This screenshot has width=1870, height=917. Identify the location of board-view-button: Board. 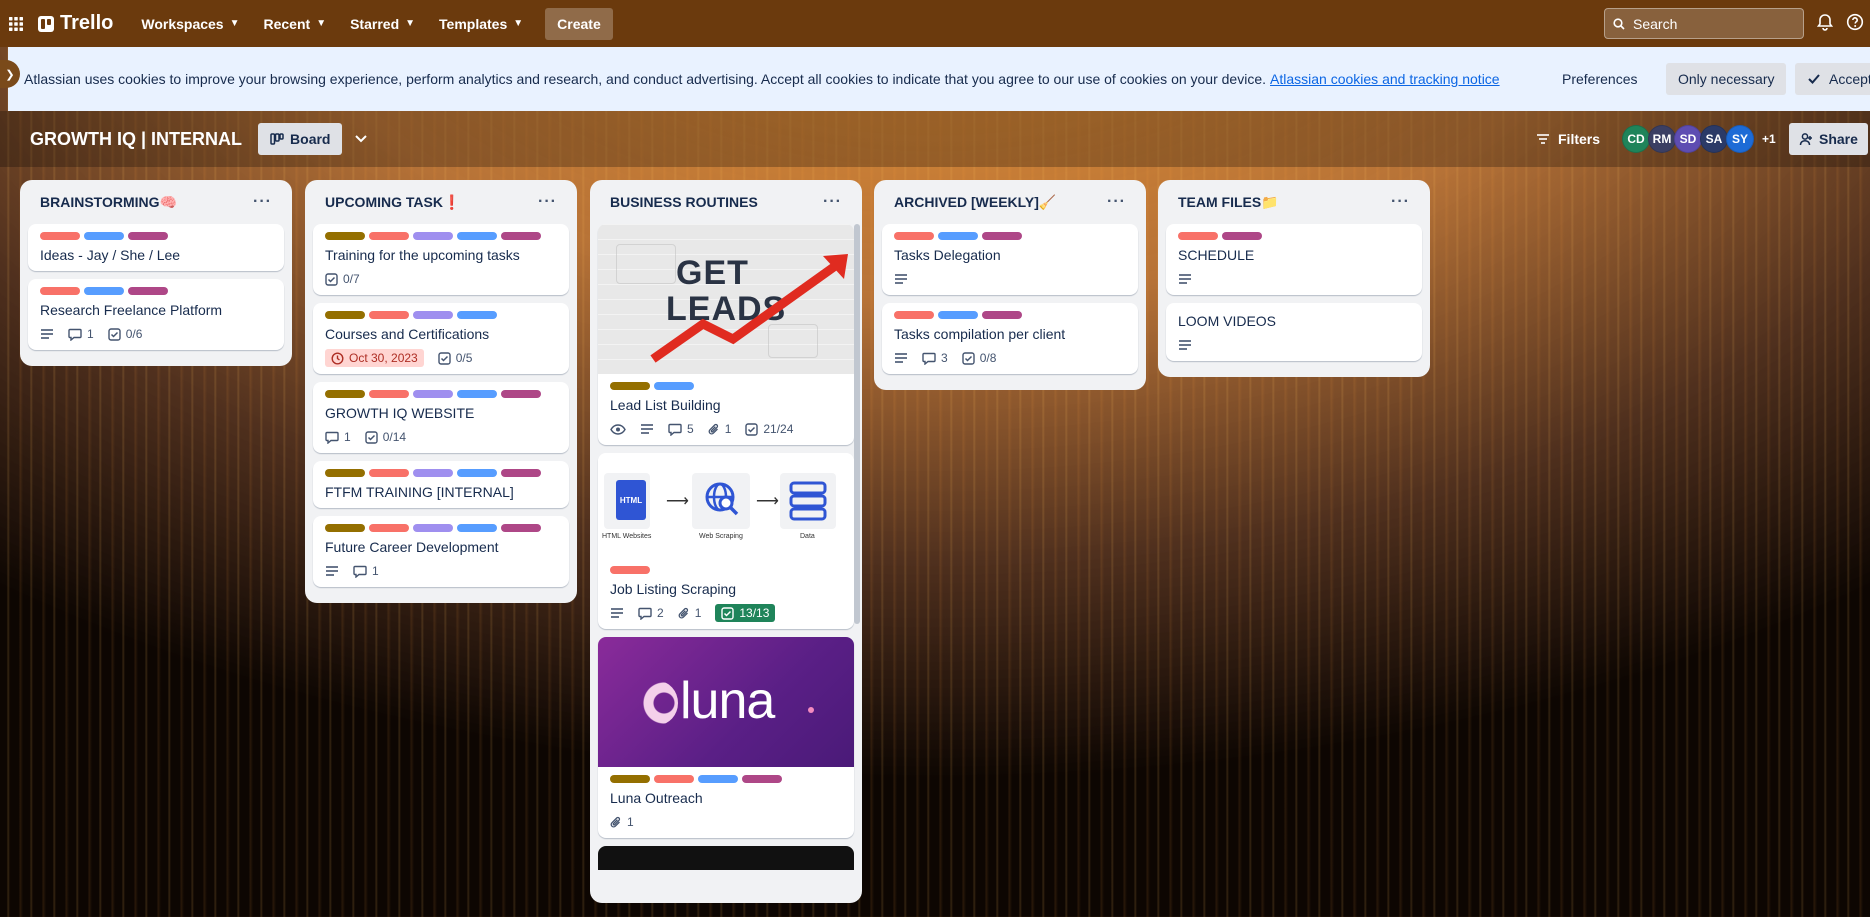
(300, 139).